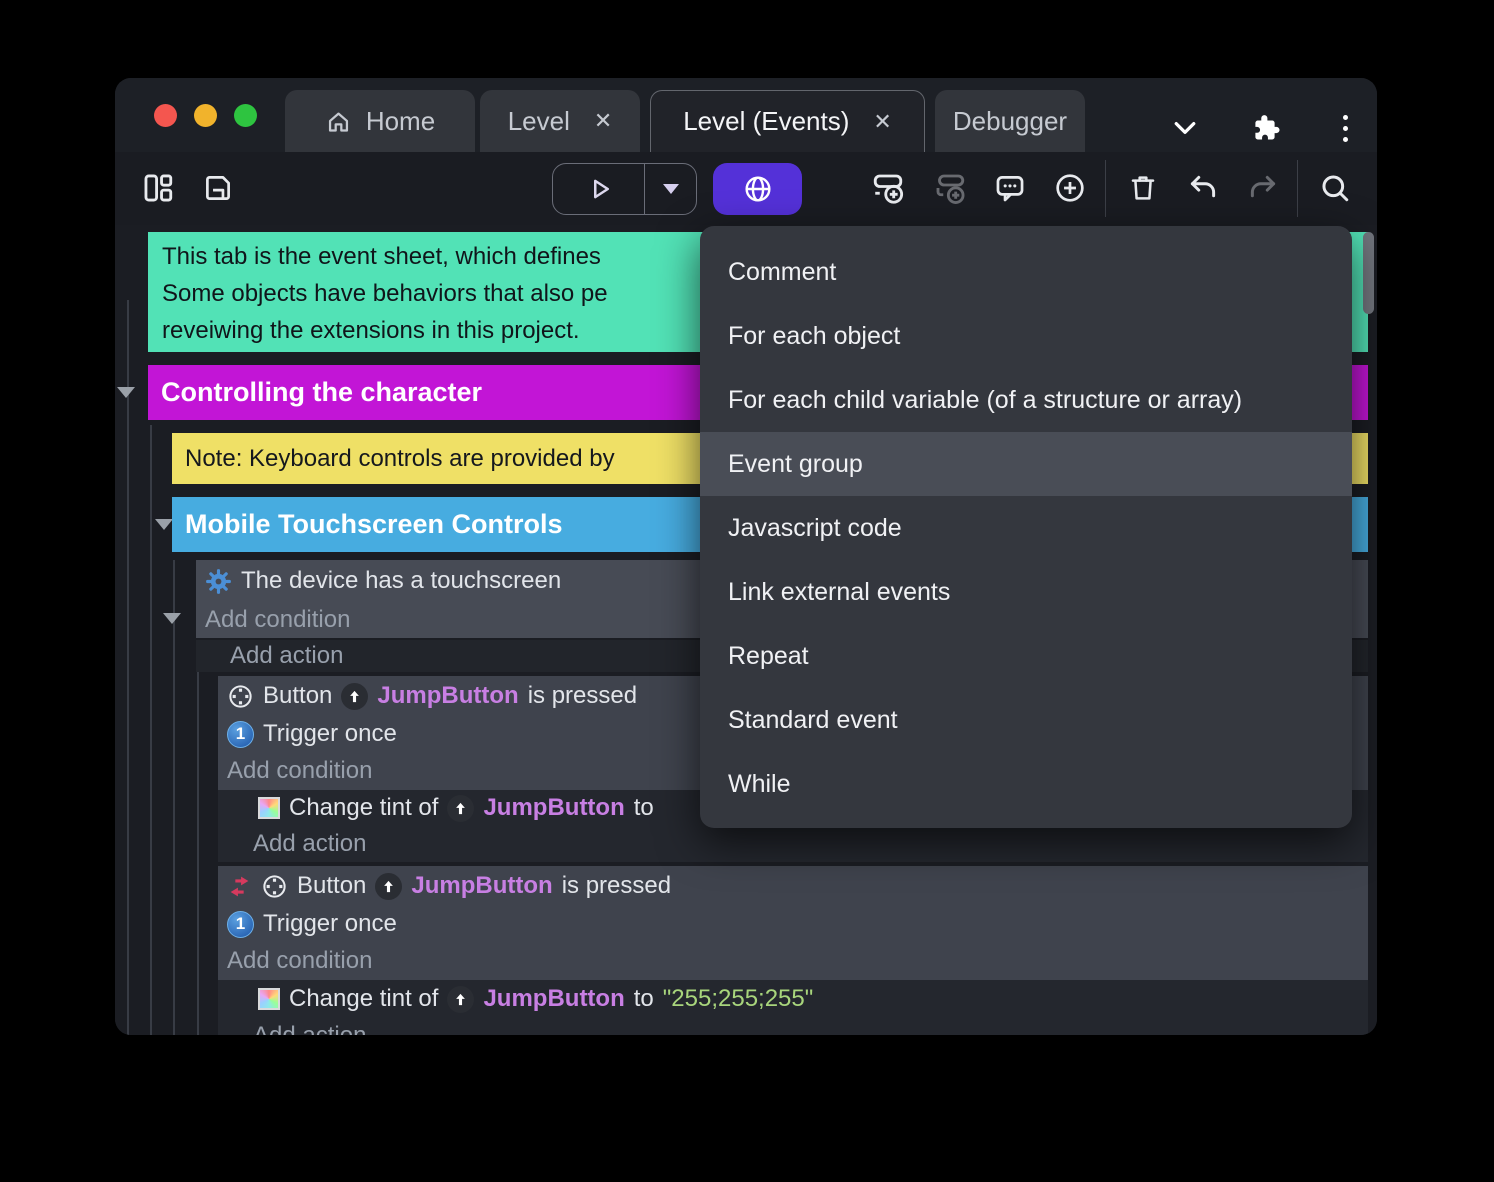 The width and height of the screenshot is (1494, 1182). What do you see at coordinates (218, 188) in the screenshot?
I see `save-icon` at bounding box center [218, 188].